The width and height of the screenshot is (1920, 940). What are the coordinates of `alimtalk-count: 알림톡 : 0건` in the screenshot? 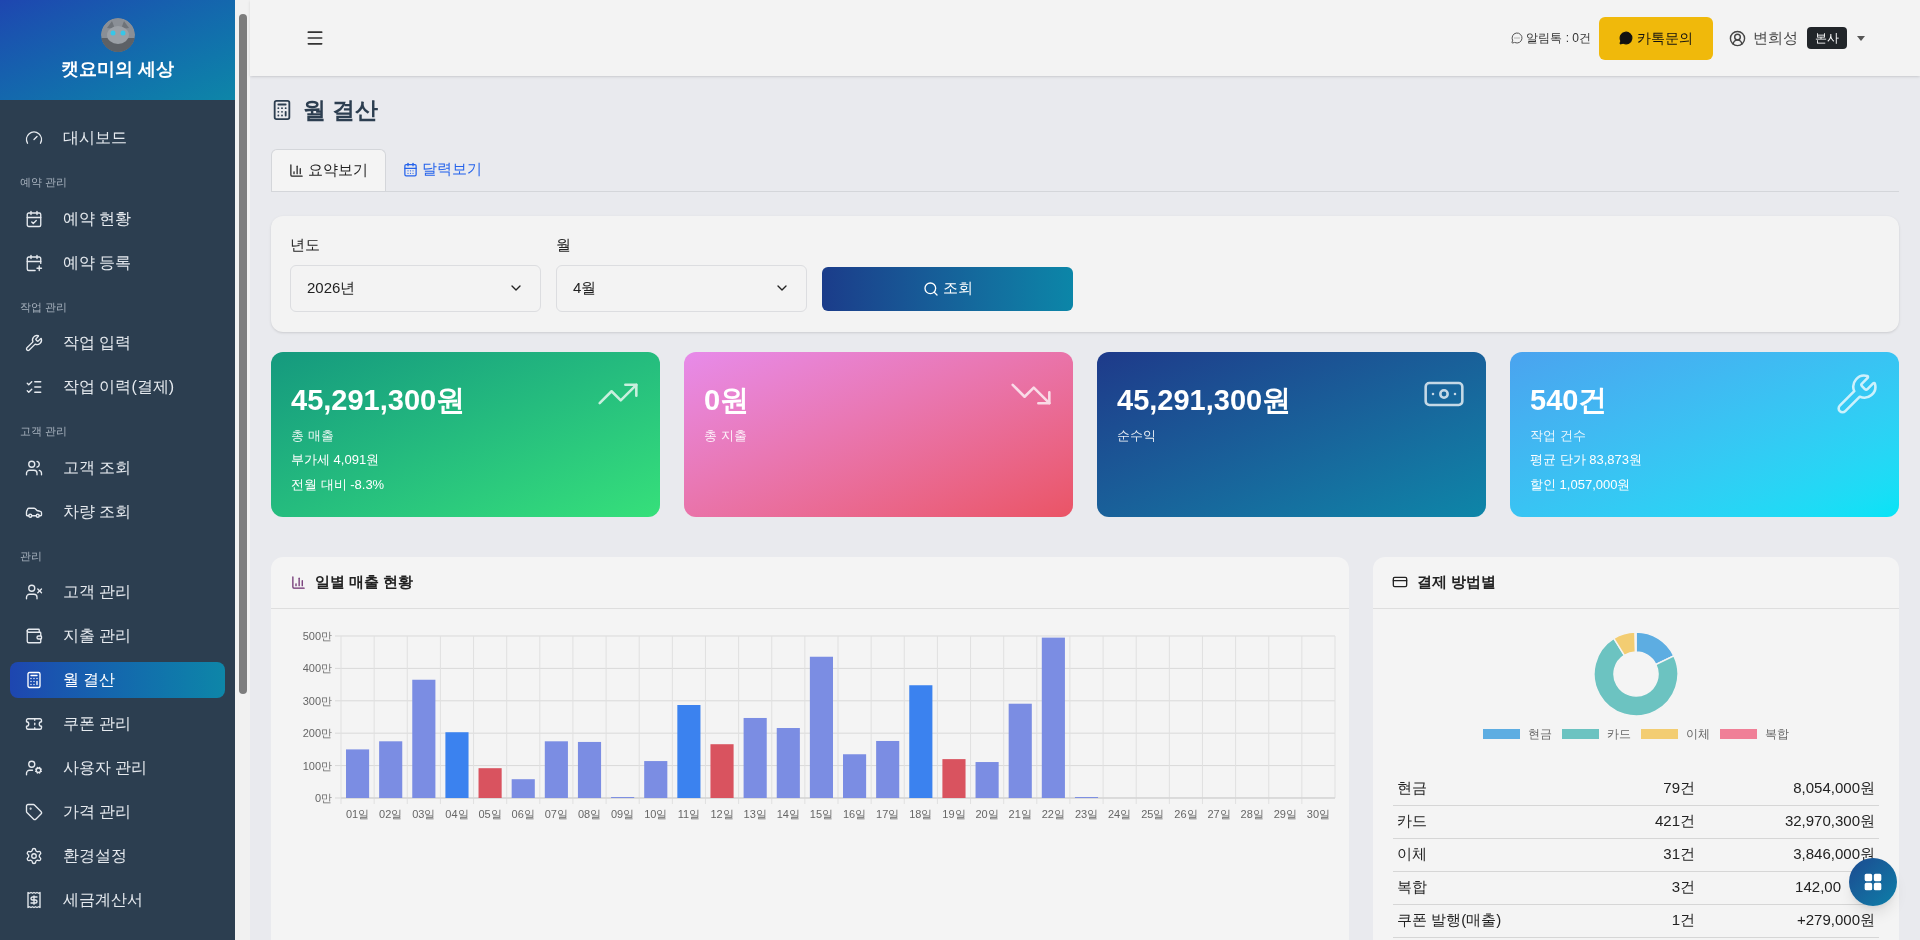 It's located at (1558, 38).